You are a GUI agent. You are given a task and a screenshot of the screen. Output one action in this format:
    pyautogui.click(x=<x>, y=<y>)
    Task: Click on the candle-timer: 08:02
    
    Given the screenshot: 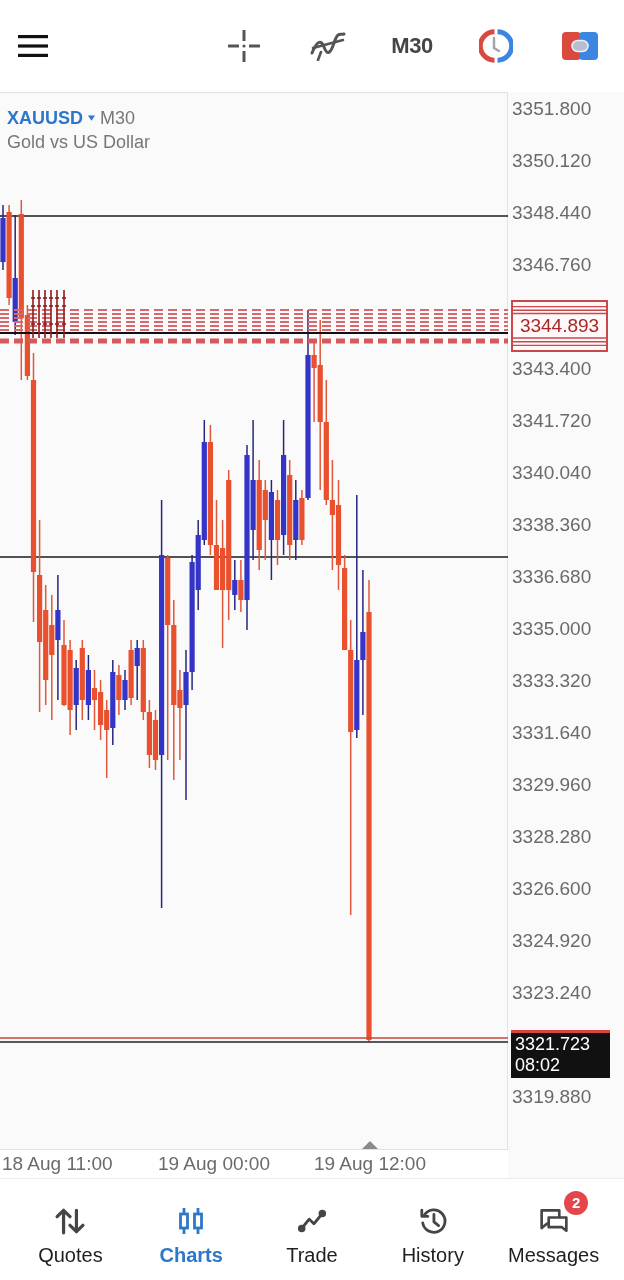 What is the action you would take?
    pyautogui.click(x=538, y=1065)
    